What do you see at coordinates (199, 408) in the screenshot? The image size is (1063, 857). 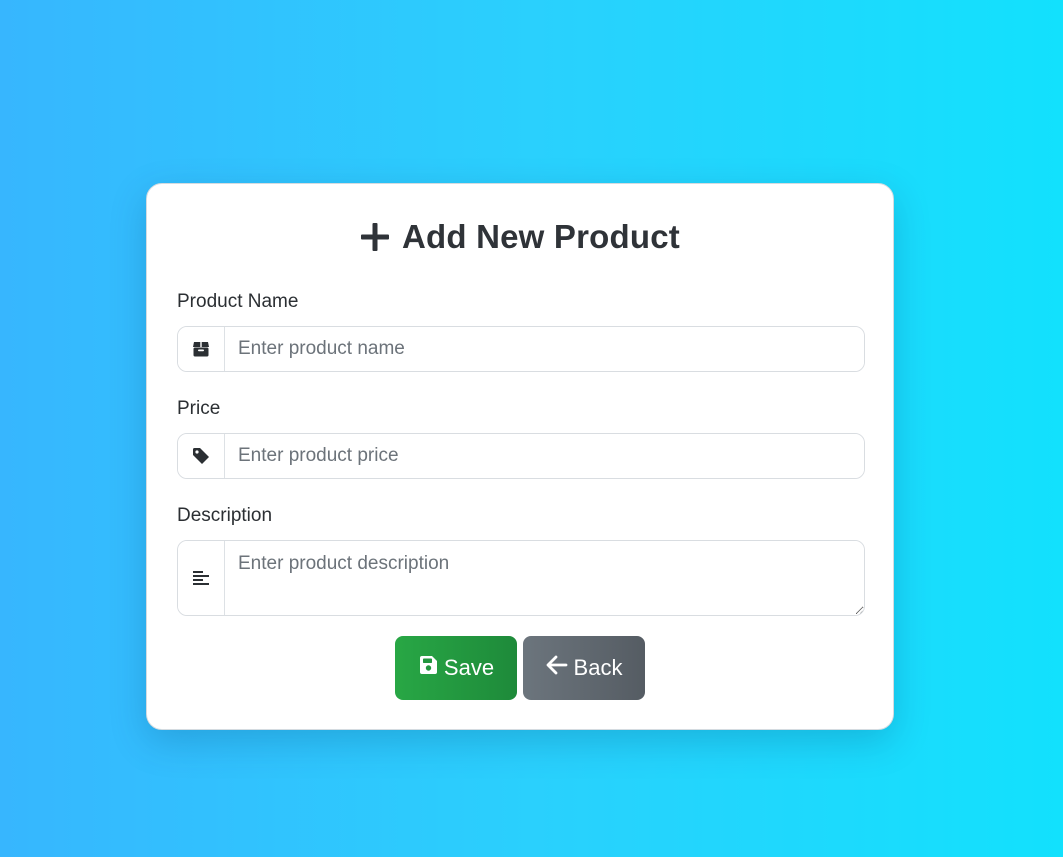 I see `price-label: Price` at bounding box center [199, 408].